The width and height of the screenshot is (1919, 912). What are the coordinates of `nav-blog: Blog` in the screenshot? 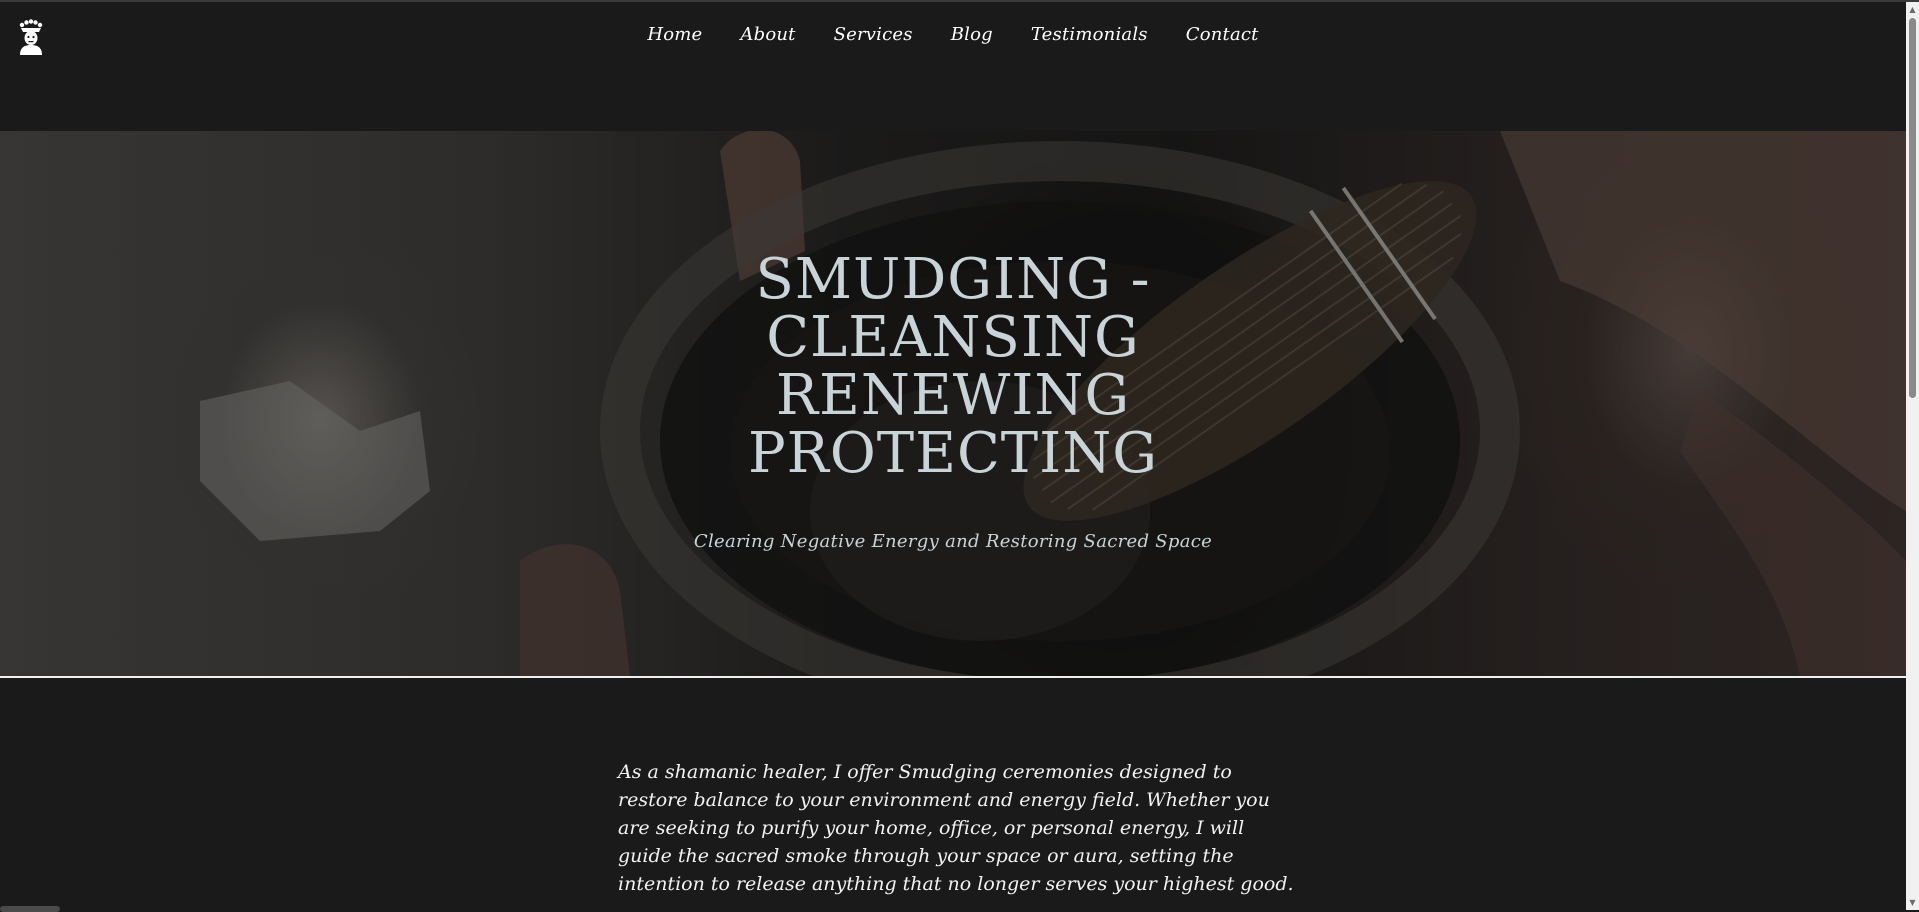 It's located at (972, 34).